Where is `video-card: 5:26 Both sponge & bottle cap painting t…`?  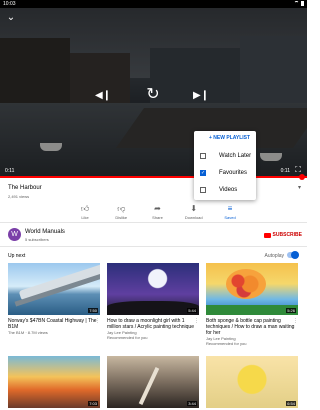
video-card: 5:26 Both sponge & bottle cap painting t… is located at coordinates (252, 304).